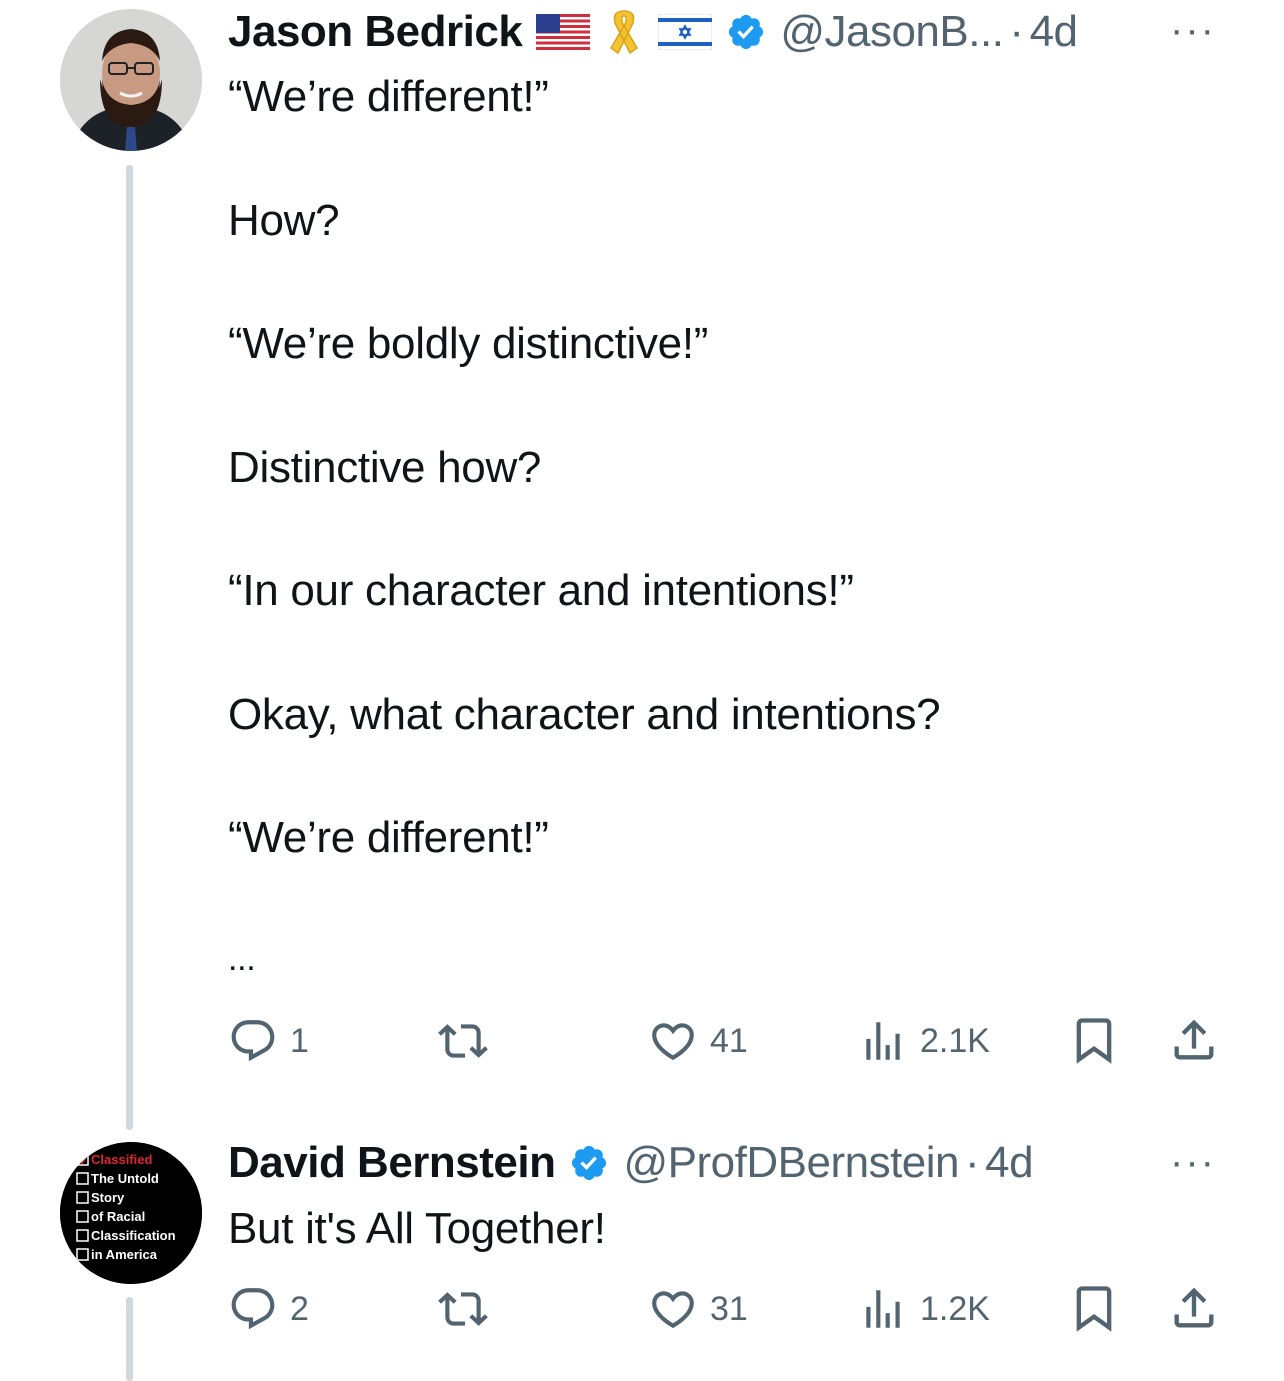 The image size is (1284, 1381). I want to click on avatar-text: Classification, so click(133, 1235).